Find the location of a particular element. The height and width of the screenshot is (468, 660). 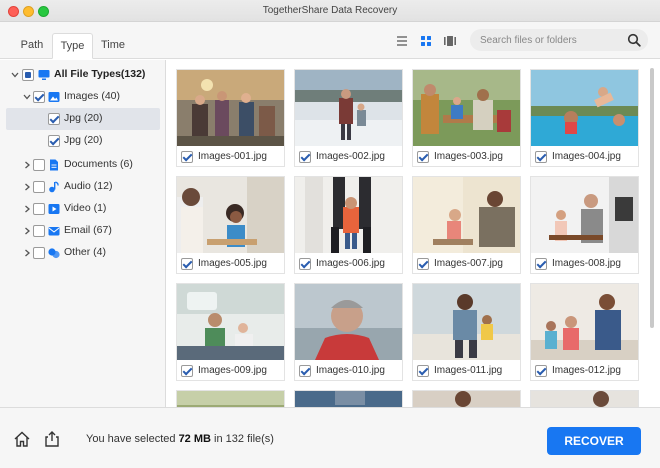

tree-label: Jpg (20) is located at coordinates (83, 118).